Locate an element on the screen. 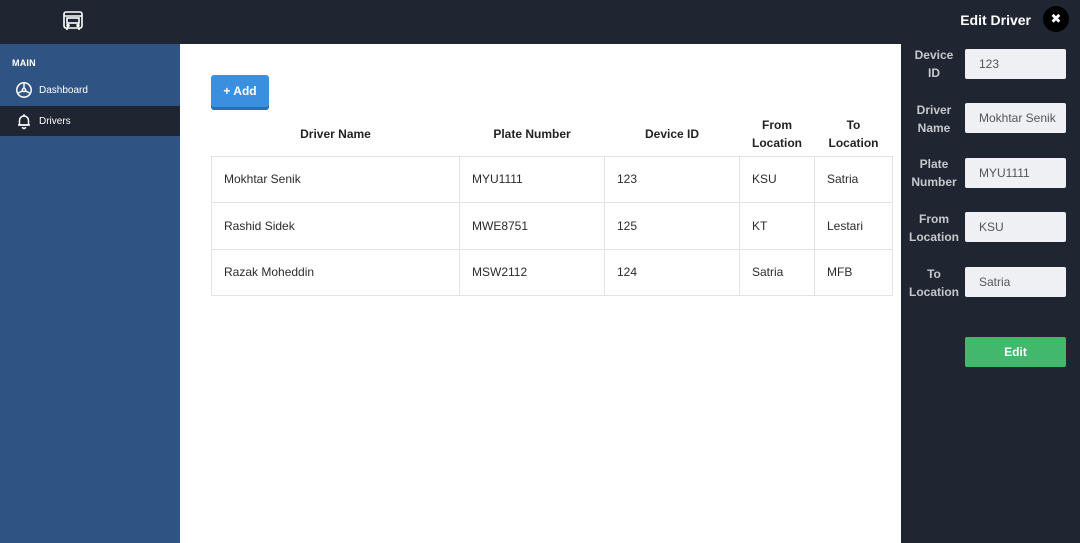 This screenshot has height=543, width=1080. from-location-label: From Location is located at coordinates (934, 228).